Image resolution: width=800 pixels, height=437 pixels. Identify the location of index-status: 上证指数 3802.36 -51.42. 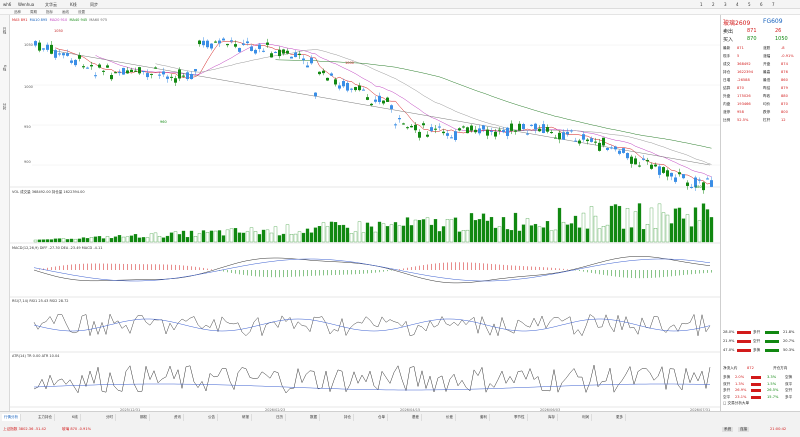
(25, 429).